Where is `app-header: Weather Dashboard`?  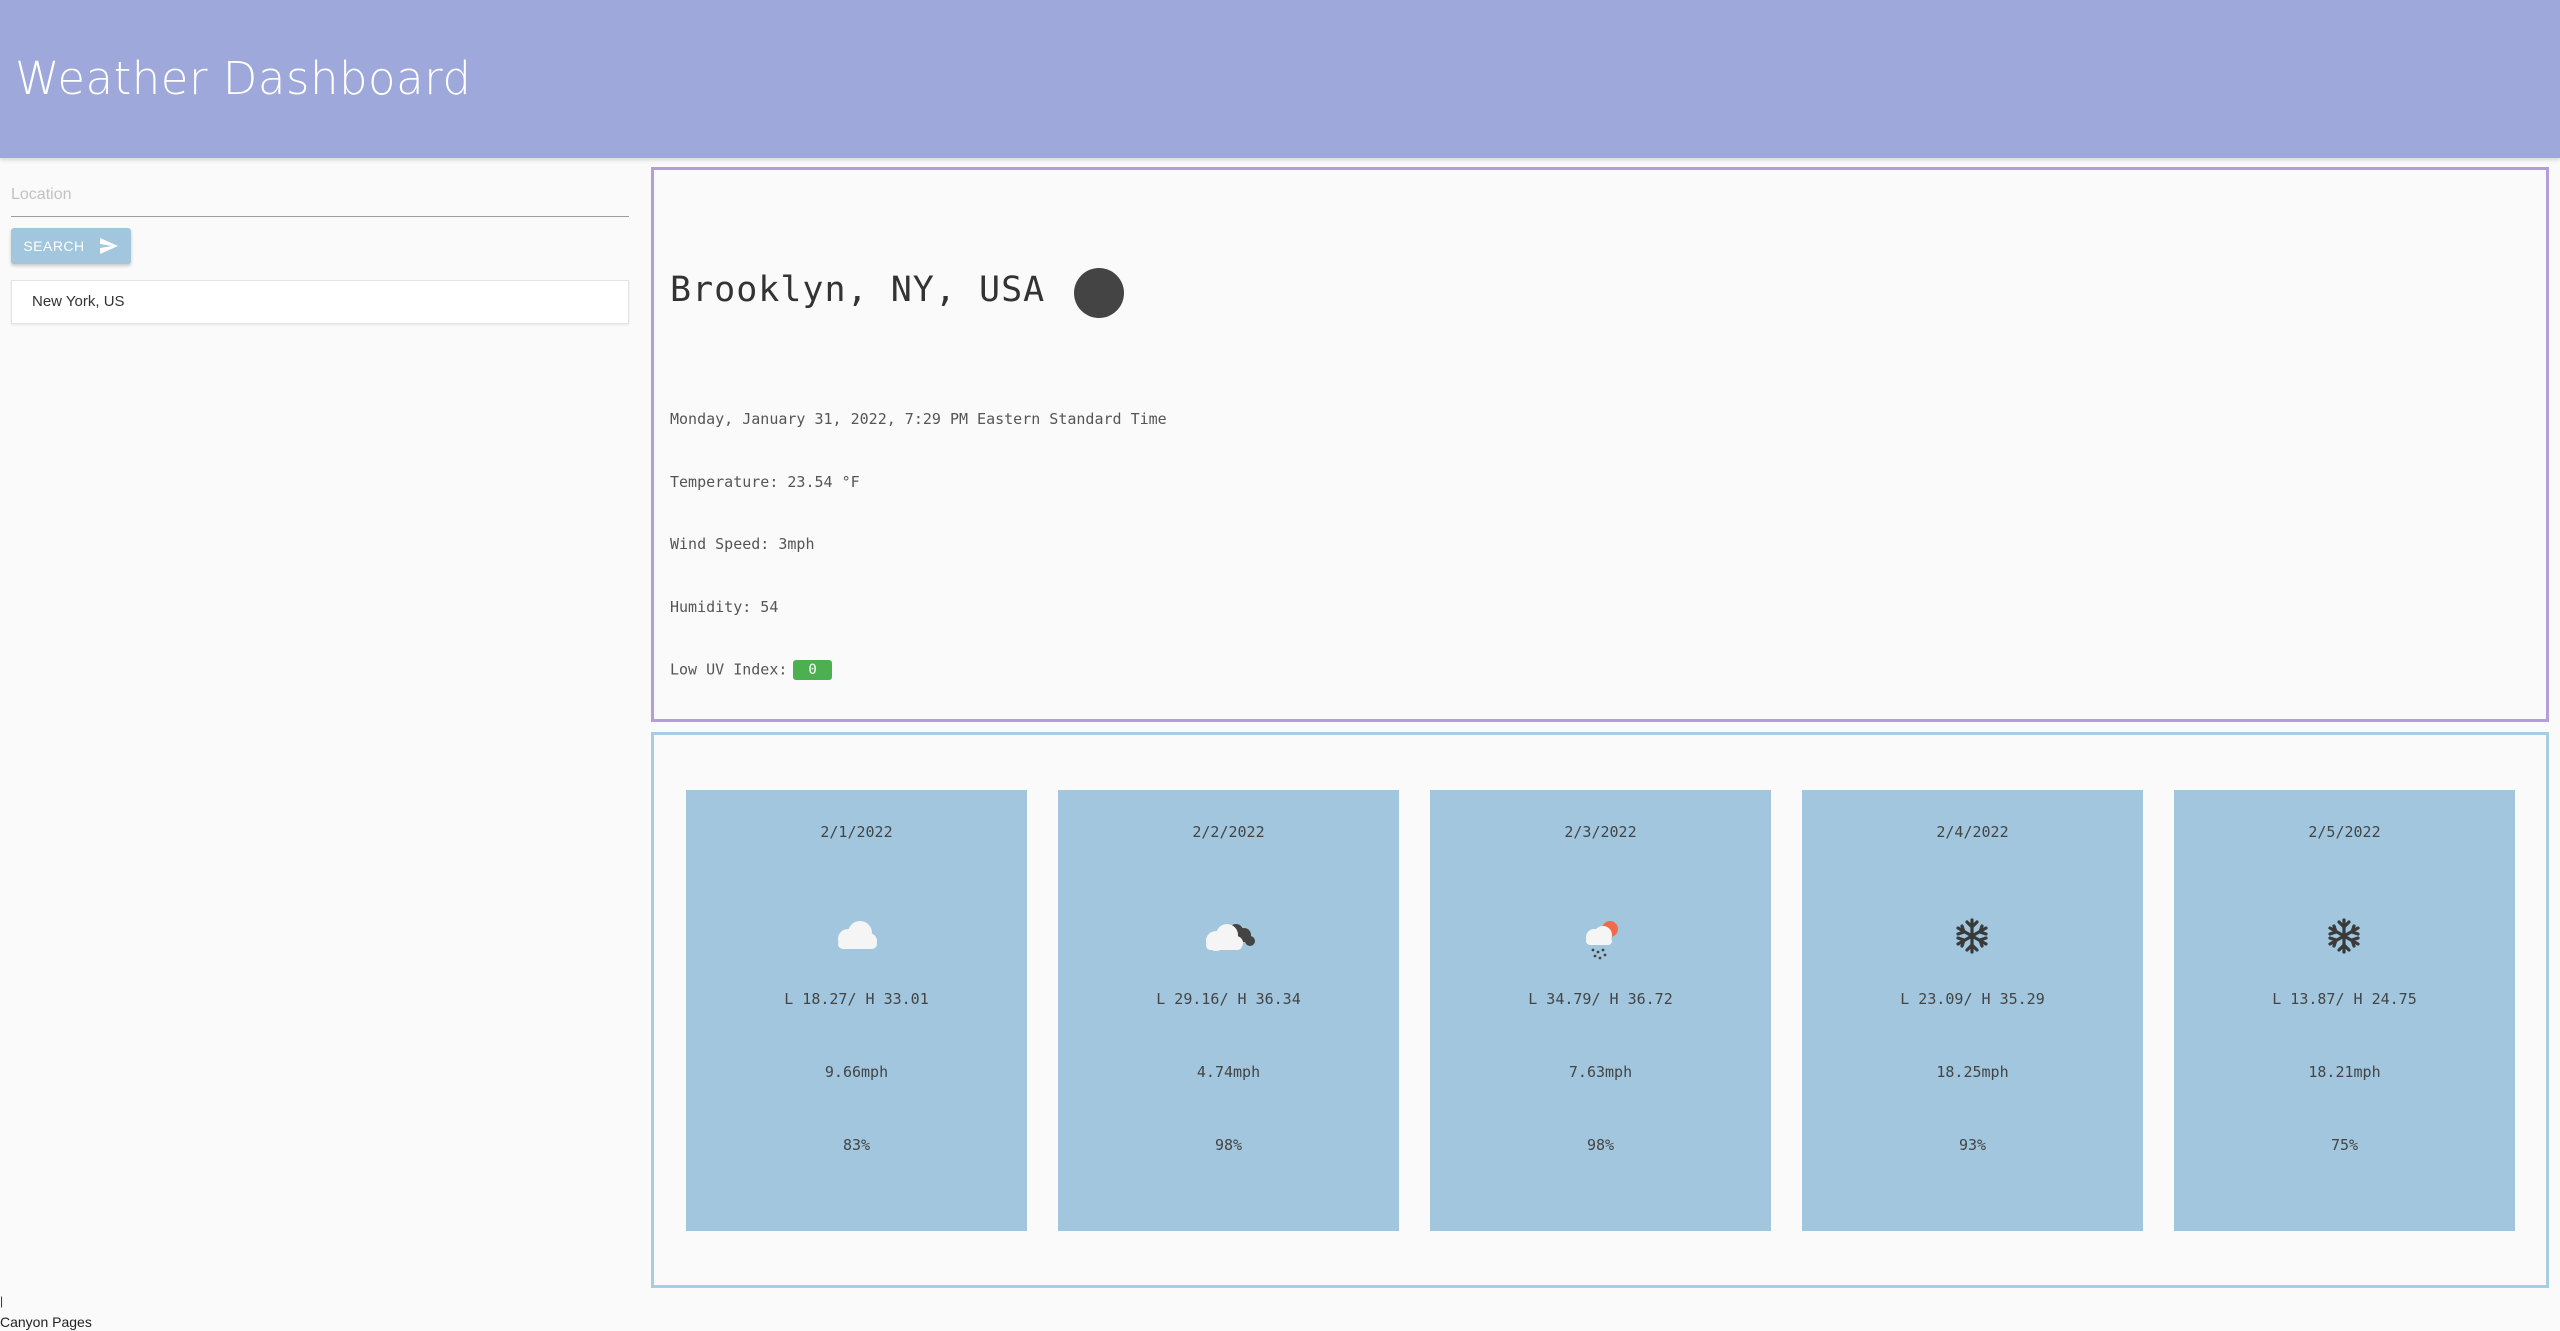
app-header: Weather Dashboard is located at coordinates (1280, 79).